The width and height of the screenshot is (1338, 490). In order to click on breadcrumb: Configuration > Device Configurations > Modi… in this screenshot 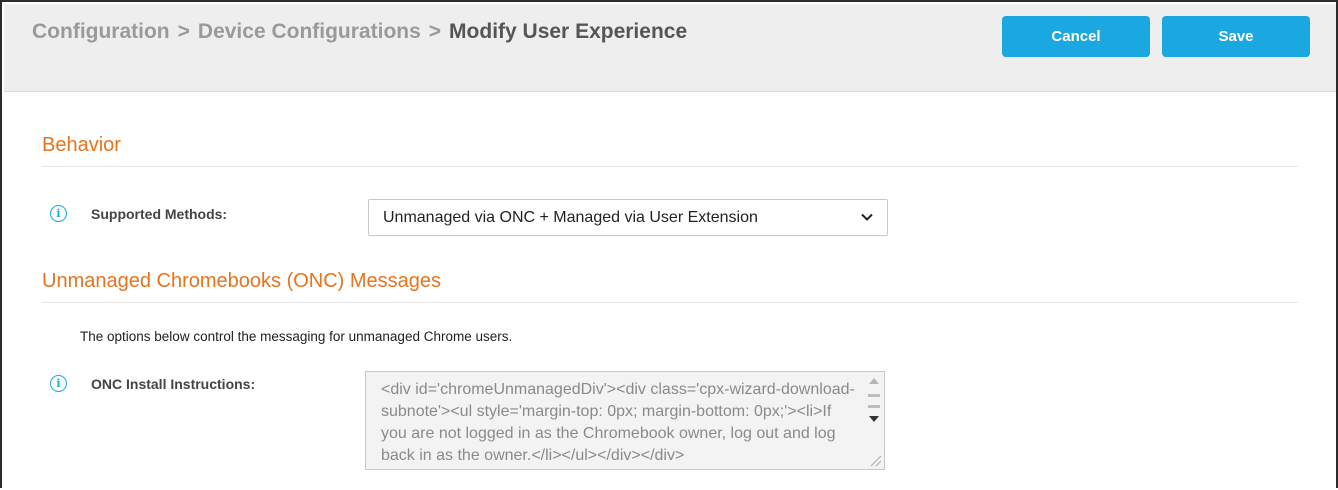, I will do `click(359, 32)`.